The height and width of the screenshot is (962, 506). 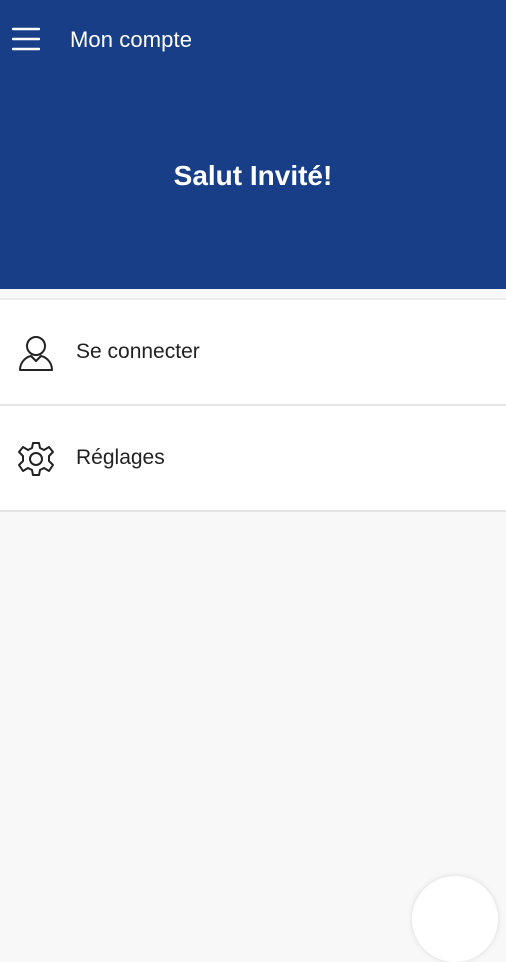 What do you see at coordinates (131, 39) in the screenshot?
I see `page-title: Mon compte` at bounding box center [131, 39].